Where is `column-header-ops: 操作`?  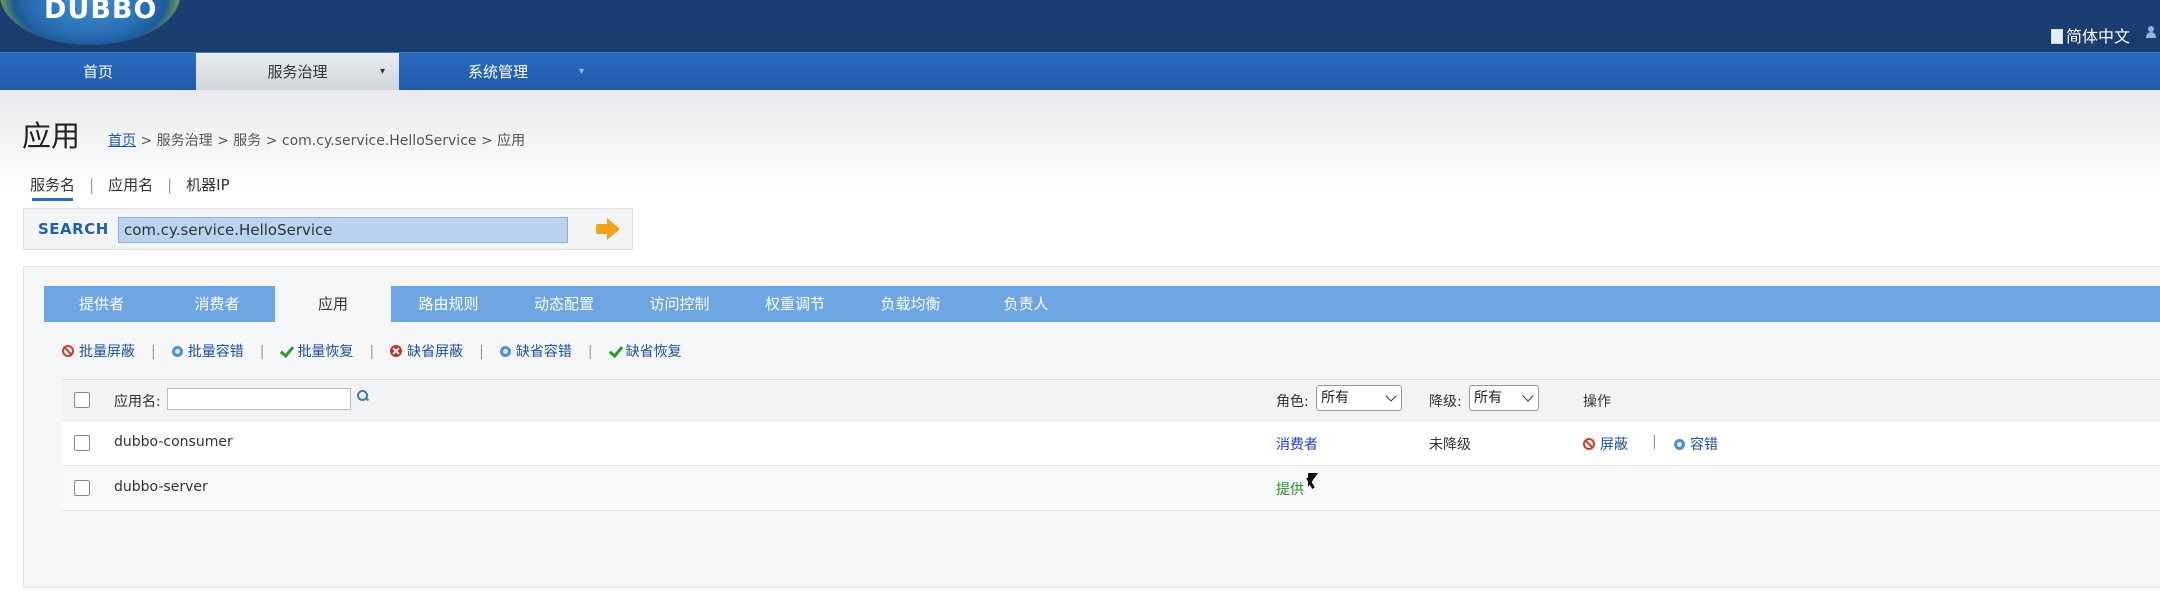 column-header-ops: 操作 is located at coordinates (1597, 402).